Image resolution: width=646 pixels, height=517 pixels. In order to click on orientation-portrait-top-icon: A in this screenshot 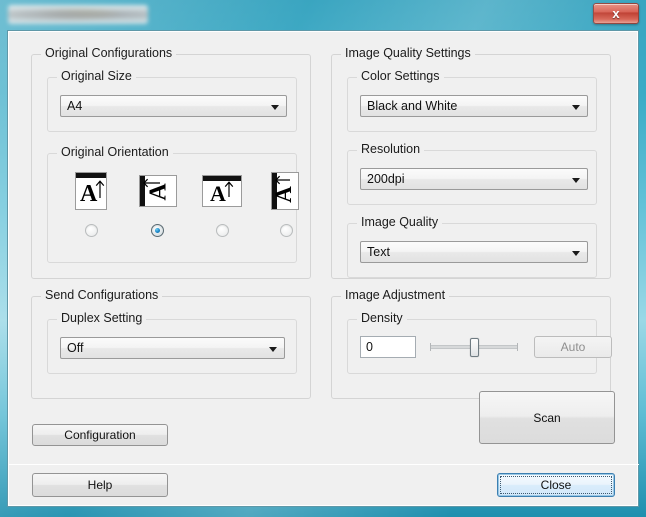, I will do `click(91, 191)`.